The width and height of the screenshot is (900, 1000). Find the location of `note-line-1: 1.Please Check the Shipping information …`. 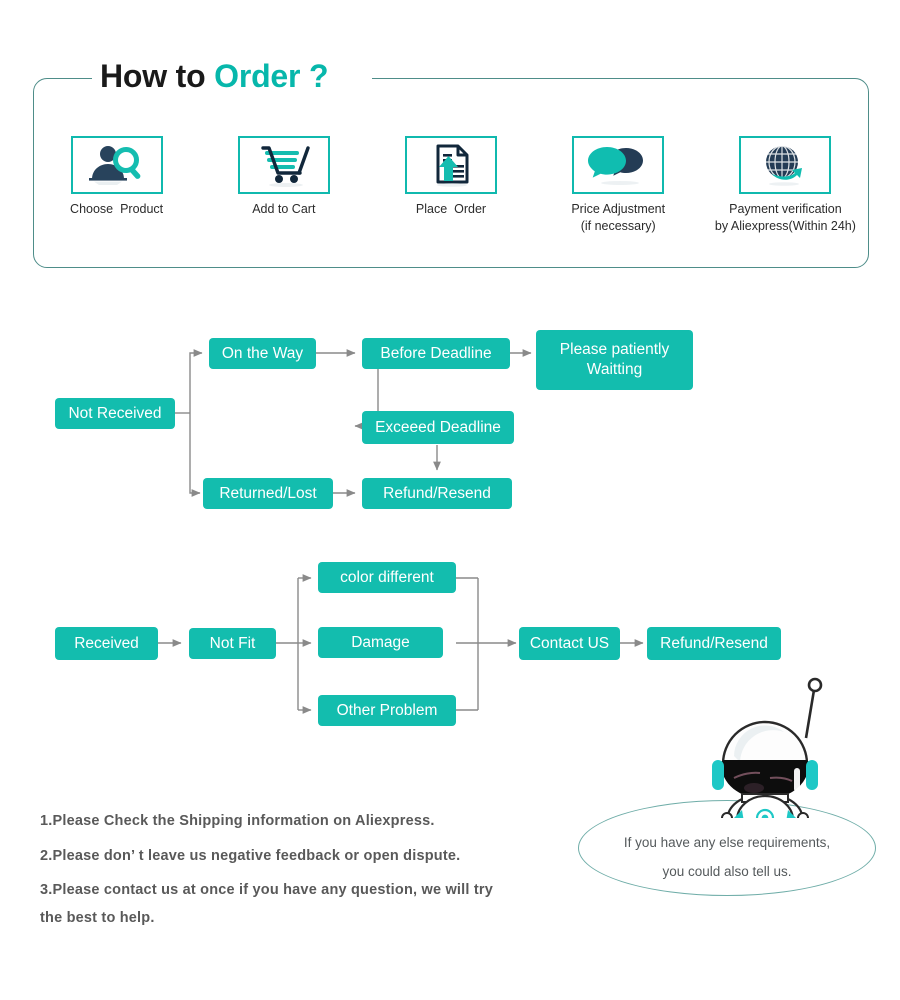

note-line-1: 1.Please Check the Shipping information … is located at coordinates (237, 821).